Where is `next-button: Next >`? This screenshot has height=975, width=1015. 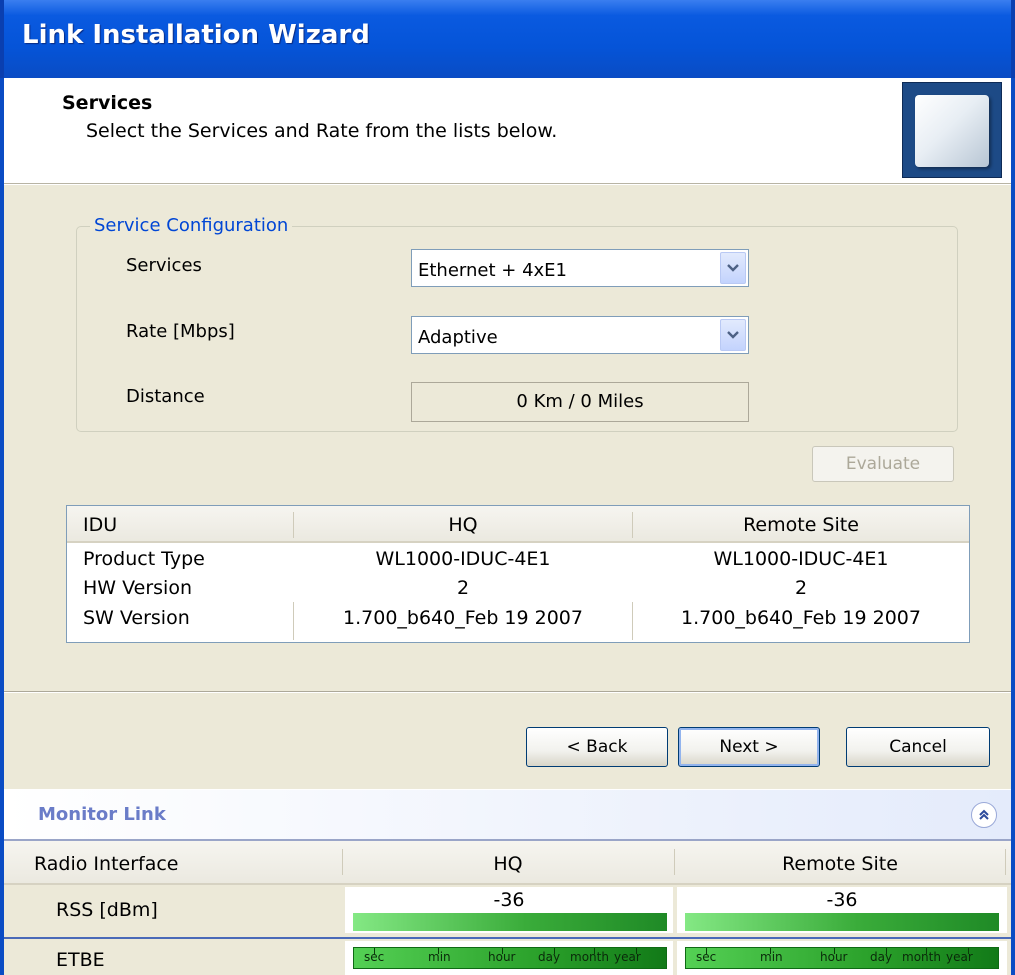 next-button: Next > is located at coordinates (749, 747).